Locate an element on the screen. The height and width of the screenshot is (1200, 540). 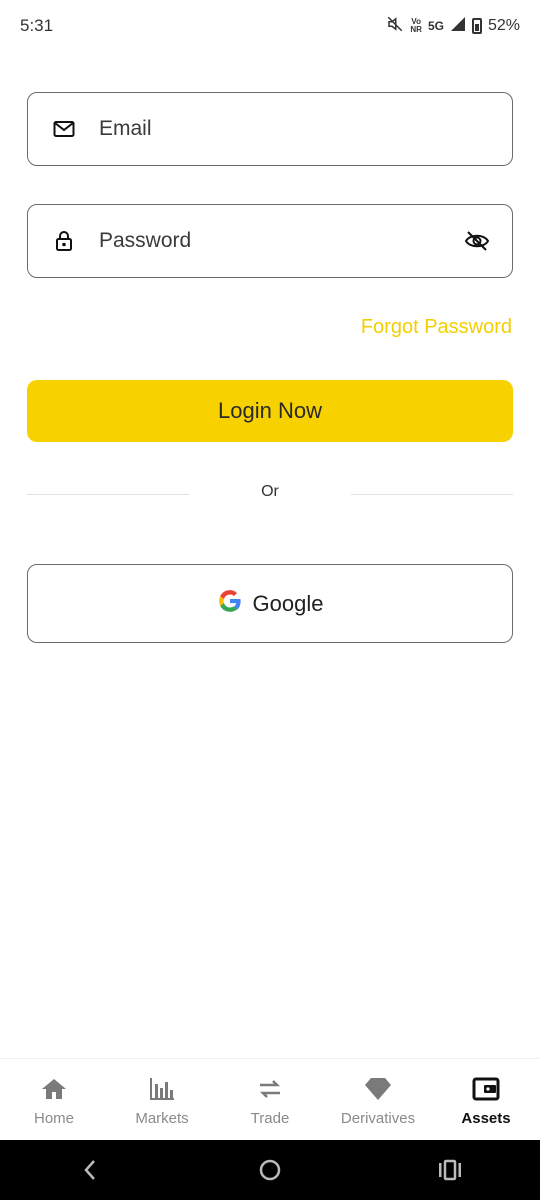
nav-trade: Trade is located at coordinates (270, 1100).